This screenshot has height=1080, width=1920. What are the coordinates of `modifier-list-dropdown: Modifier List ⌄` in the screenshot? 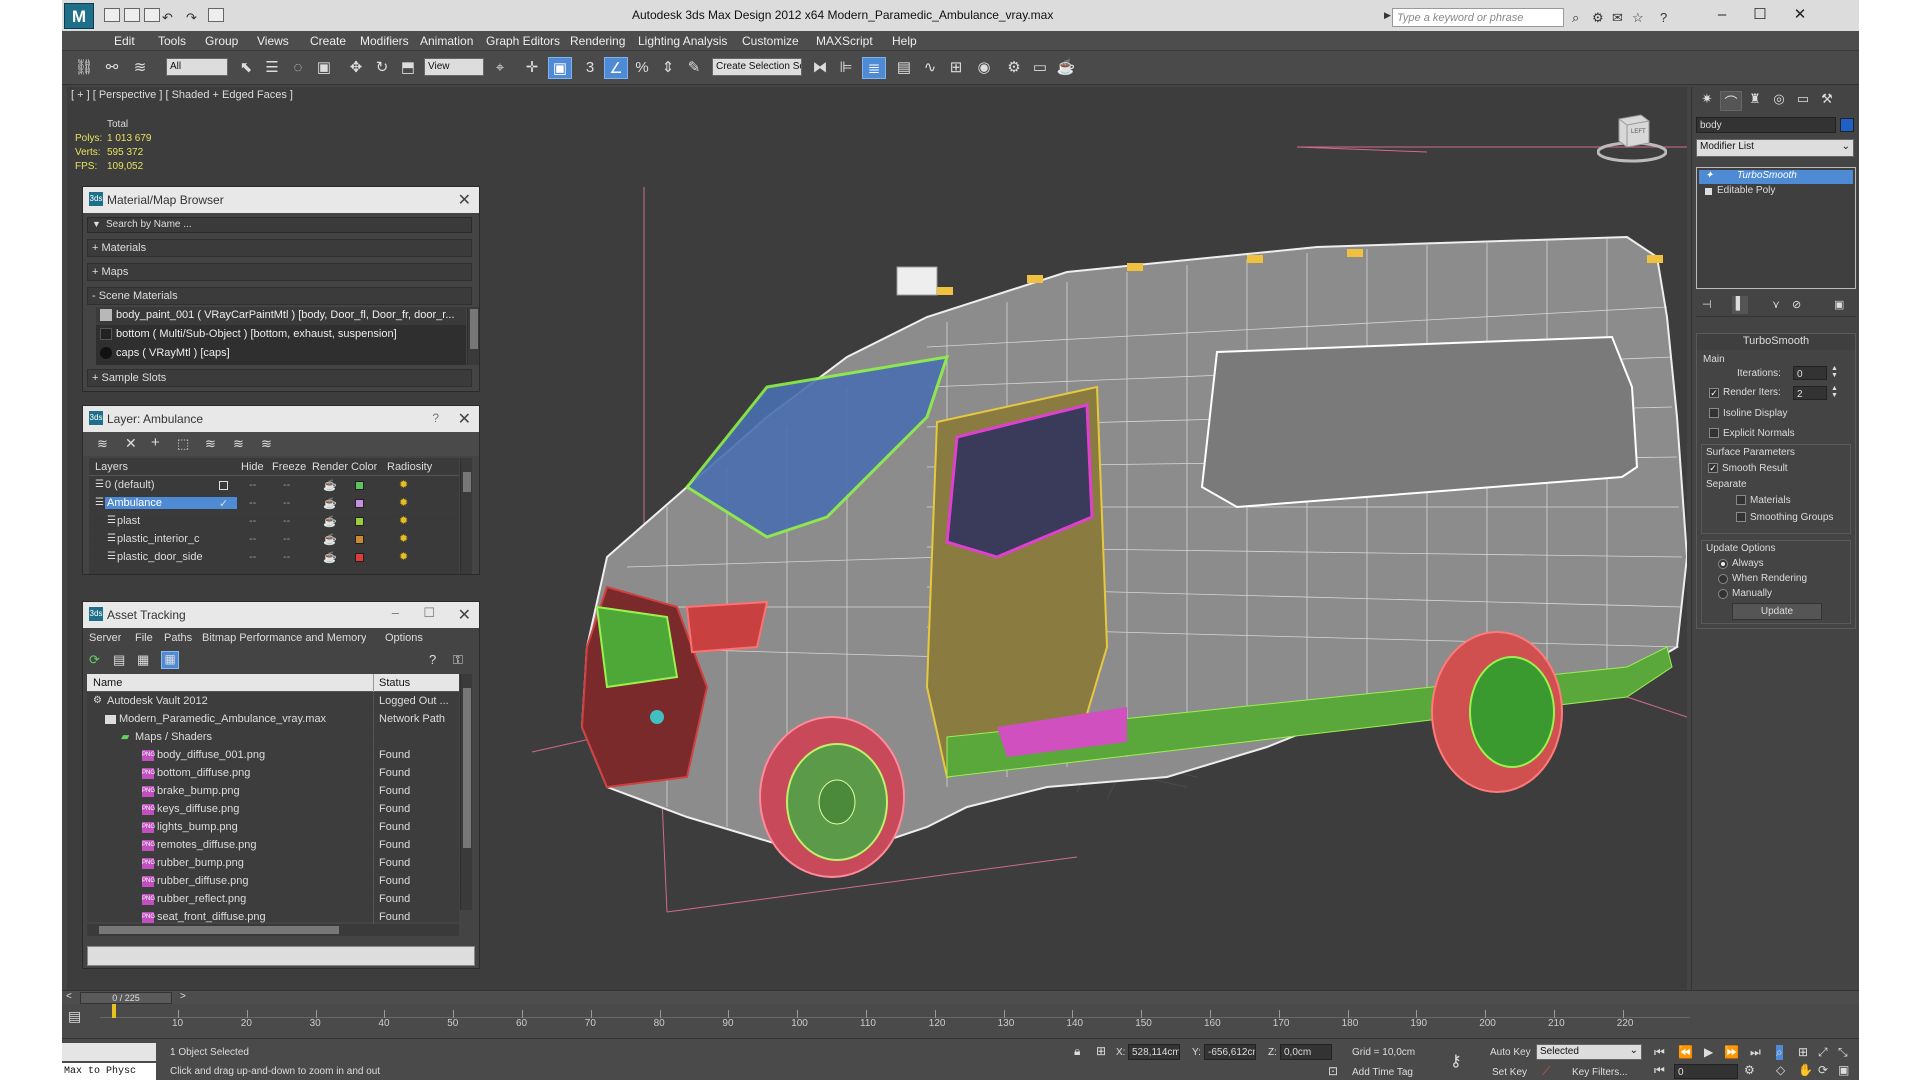 It's located at (1775, 148).